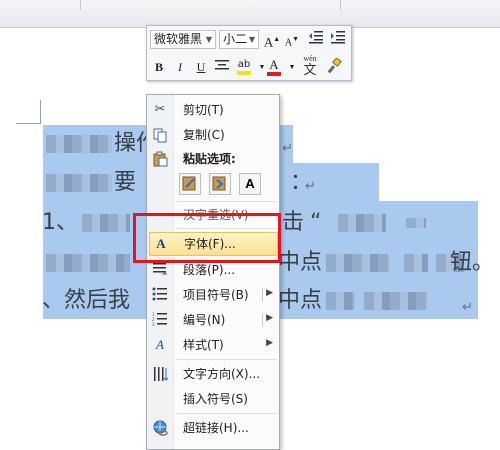  I want to click on menu-item-label: 样式(T), so click(203, 345).